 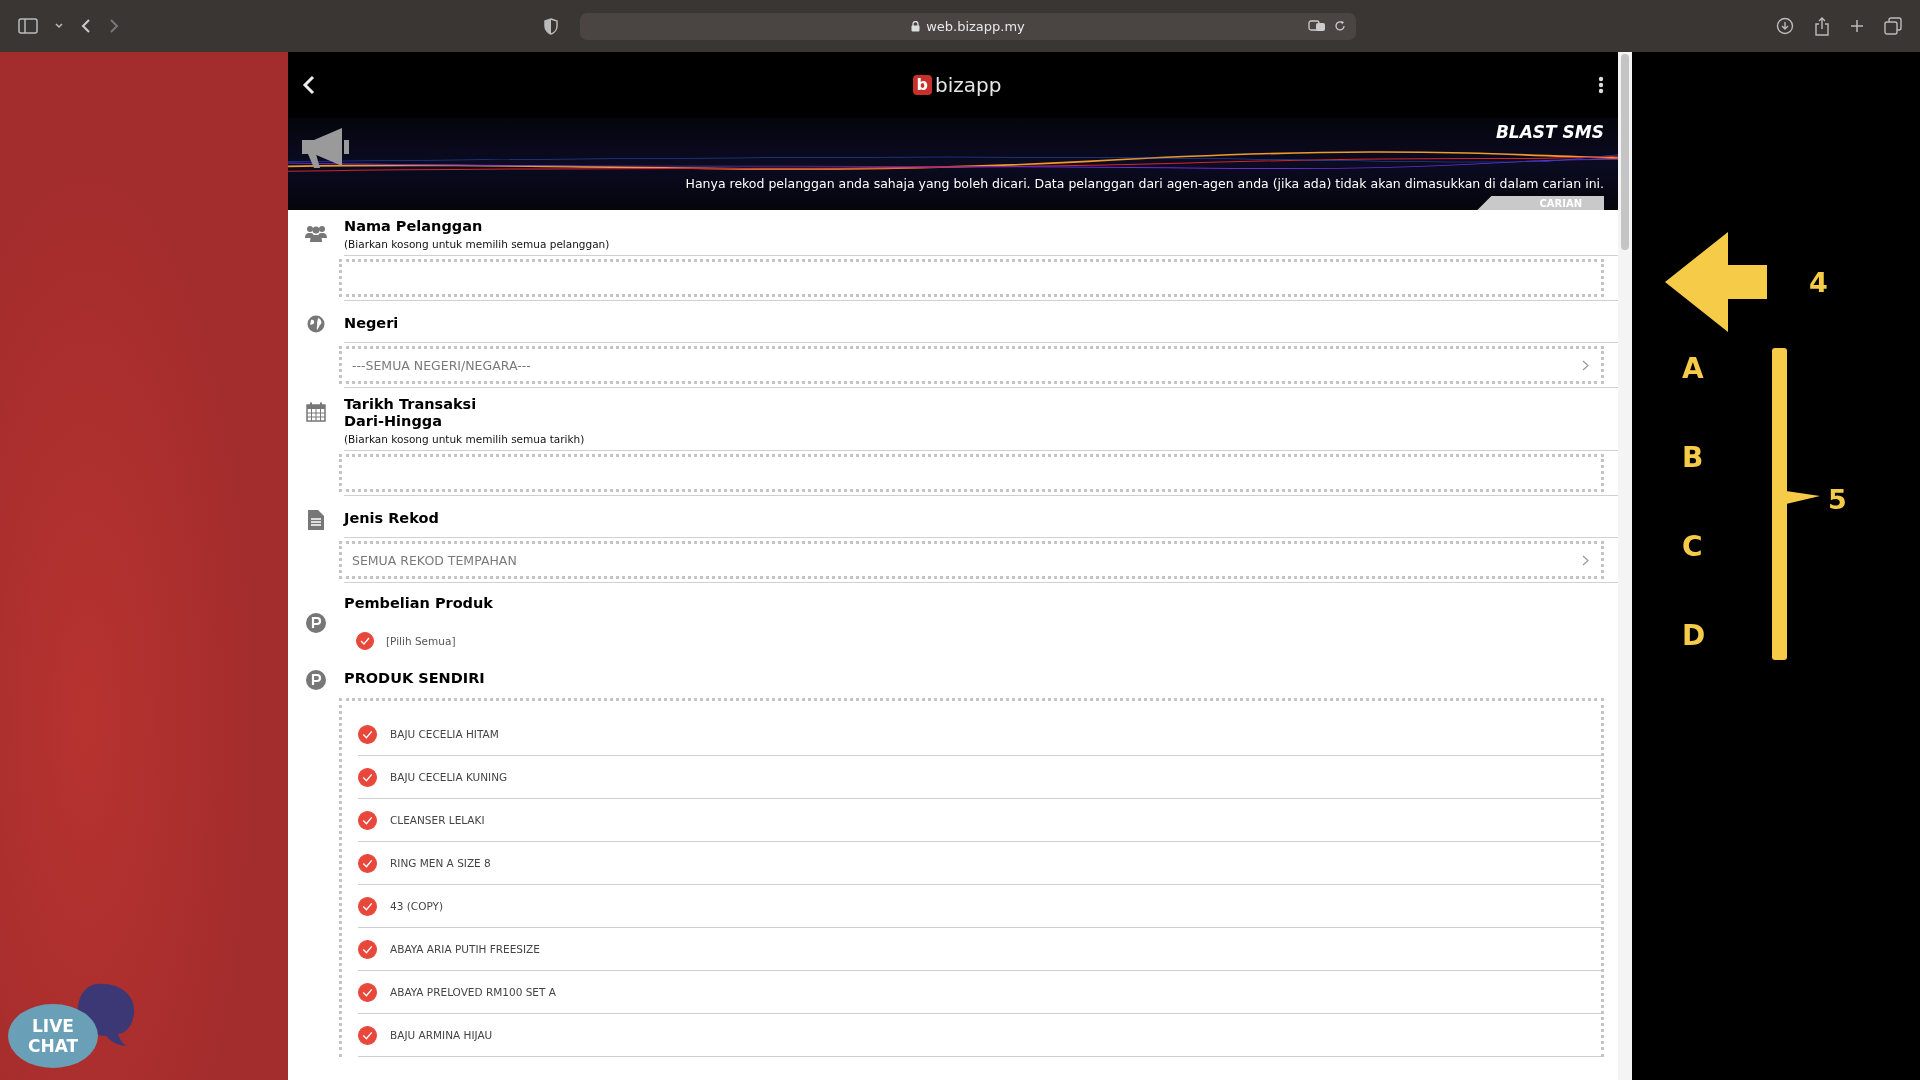 I want to click on address-bar: web.bizapp.my, so click(x=968, y=26).